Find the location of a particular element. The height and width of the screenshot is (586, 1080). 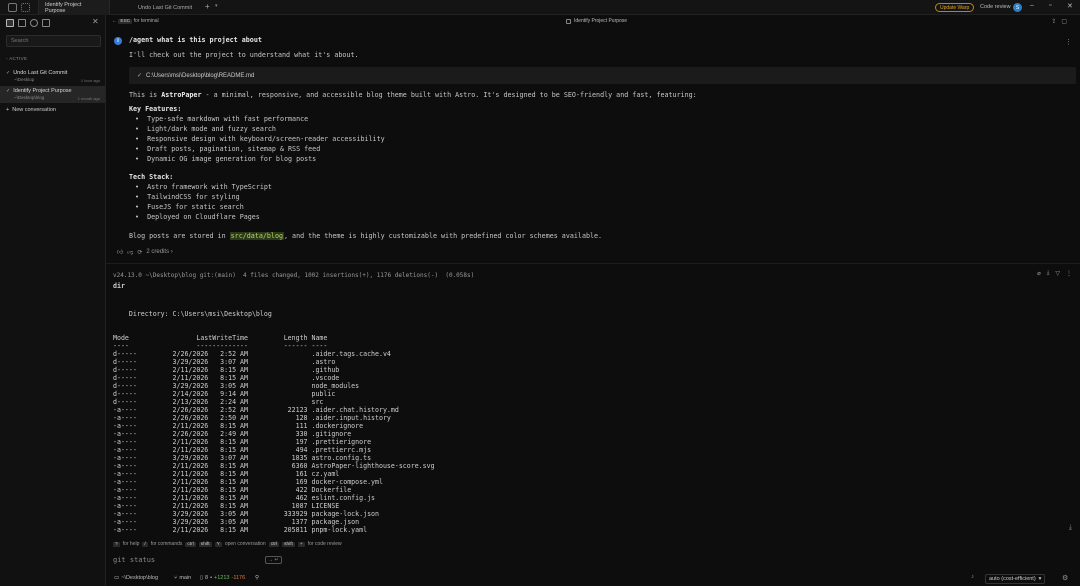

command-input: git status → ↵ is located at coordinates (593, 562).